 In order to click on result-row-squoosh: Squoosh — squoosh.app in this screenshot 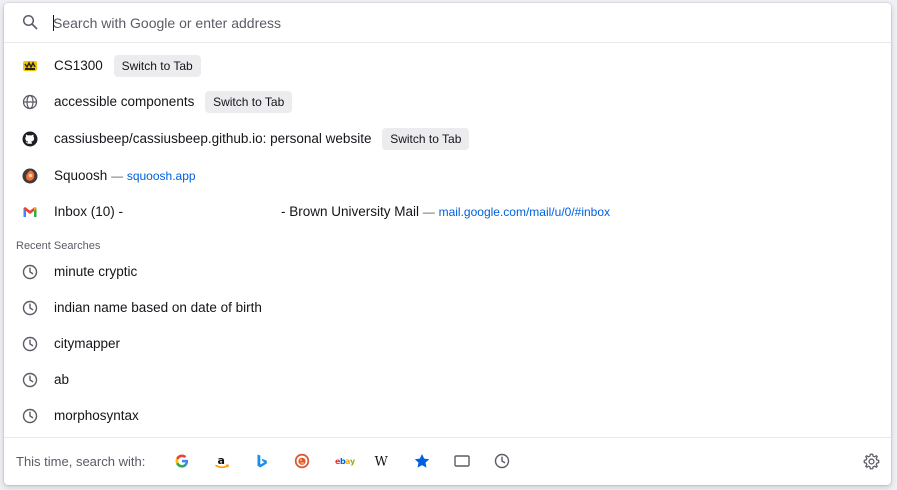, I will do `click(447, 176)`.